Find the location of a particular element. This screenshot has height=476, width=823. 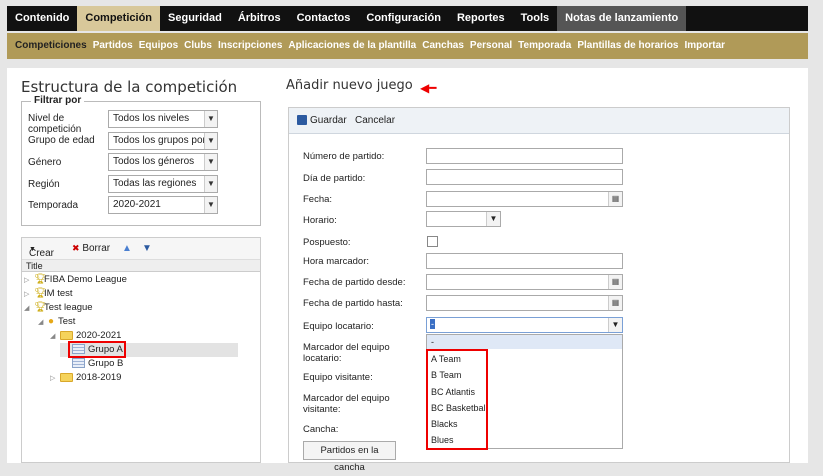

tree-node-2018-2019: ▷ 2018-2019 is located at coordinates (85, 378).